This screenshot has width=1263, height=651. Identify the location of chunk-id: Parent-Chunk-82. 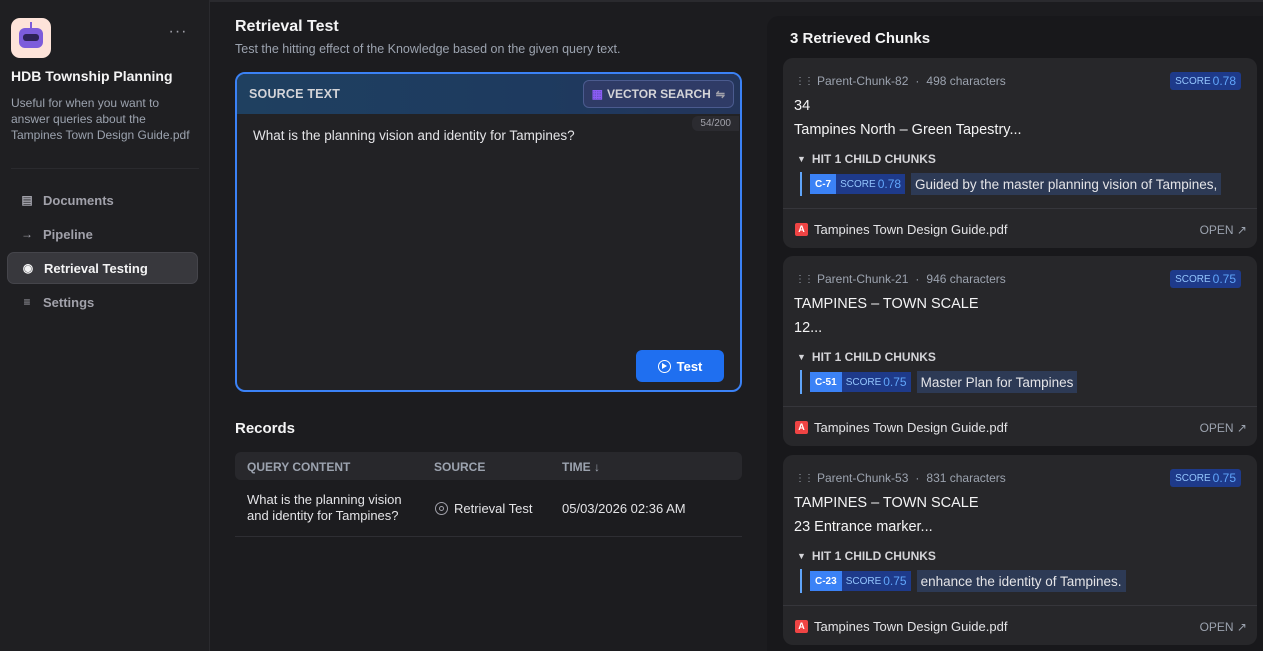
(863, 81).